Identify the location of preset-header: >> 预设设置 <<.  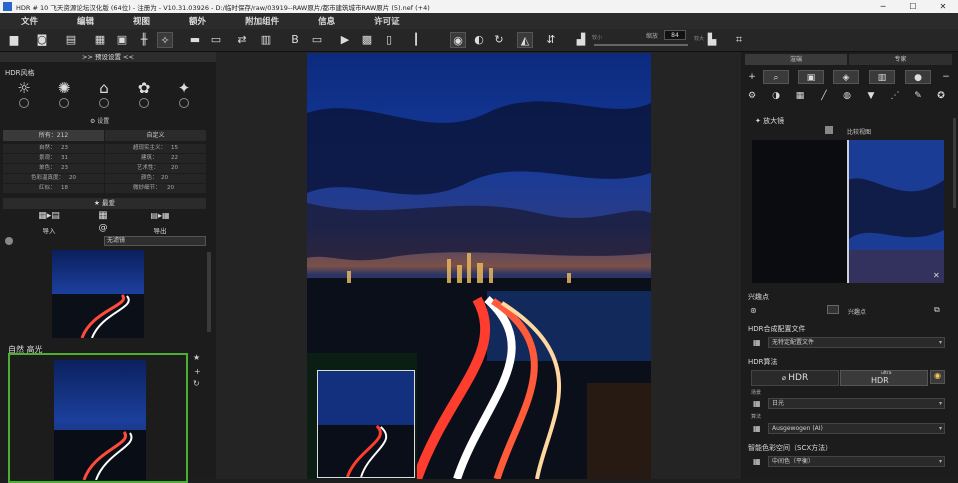
(108, 57).